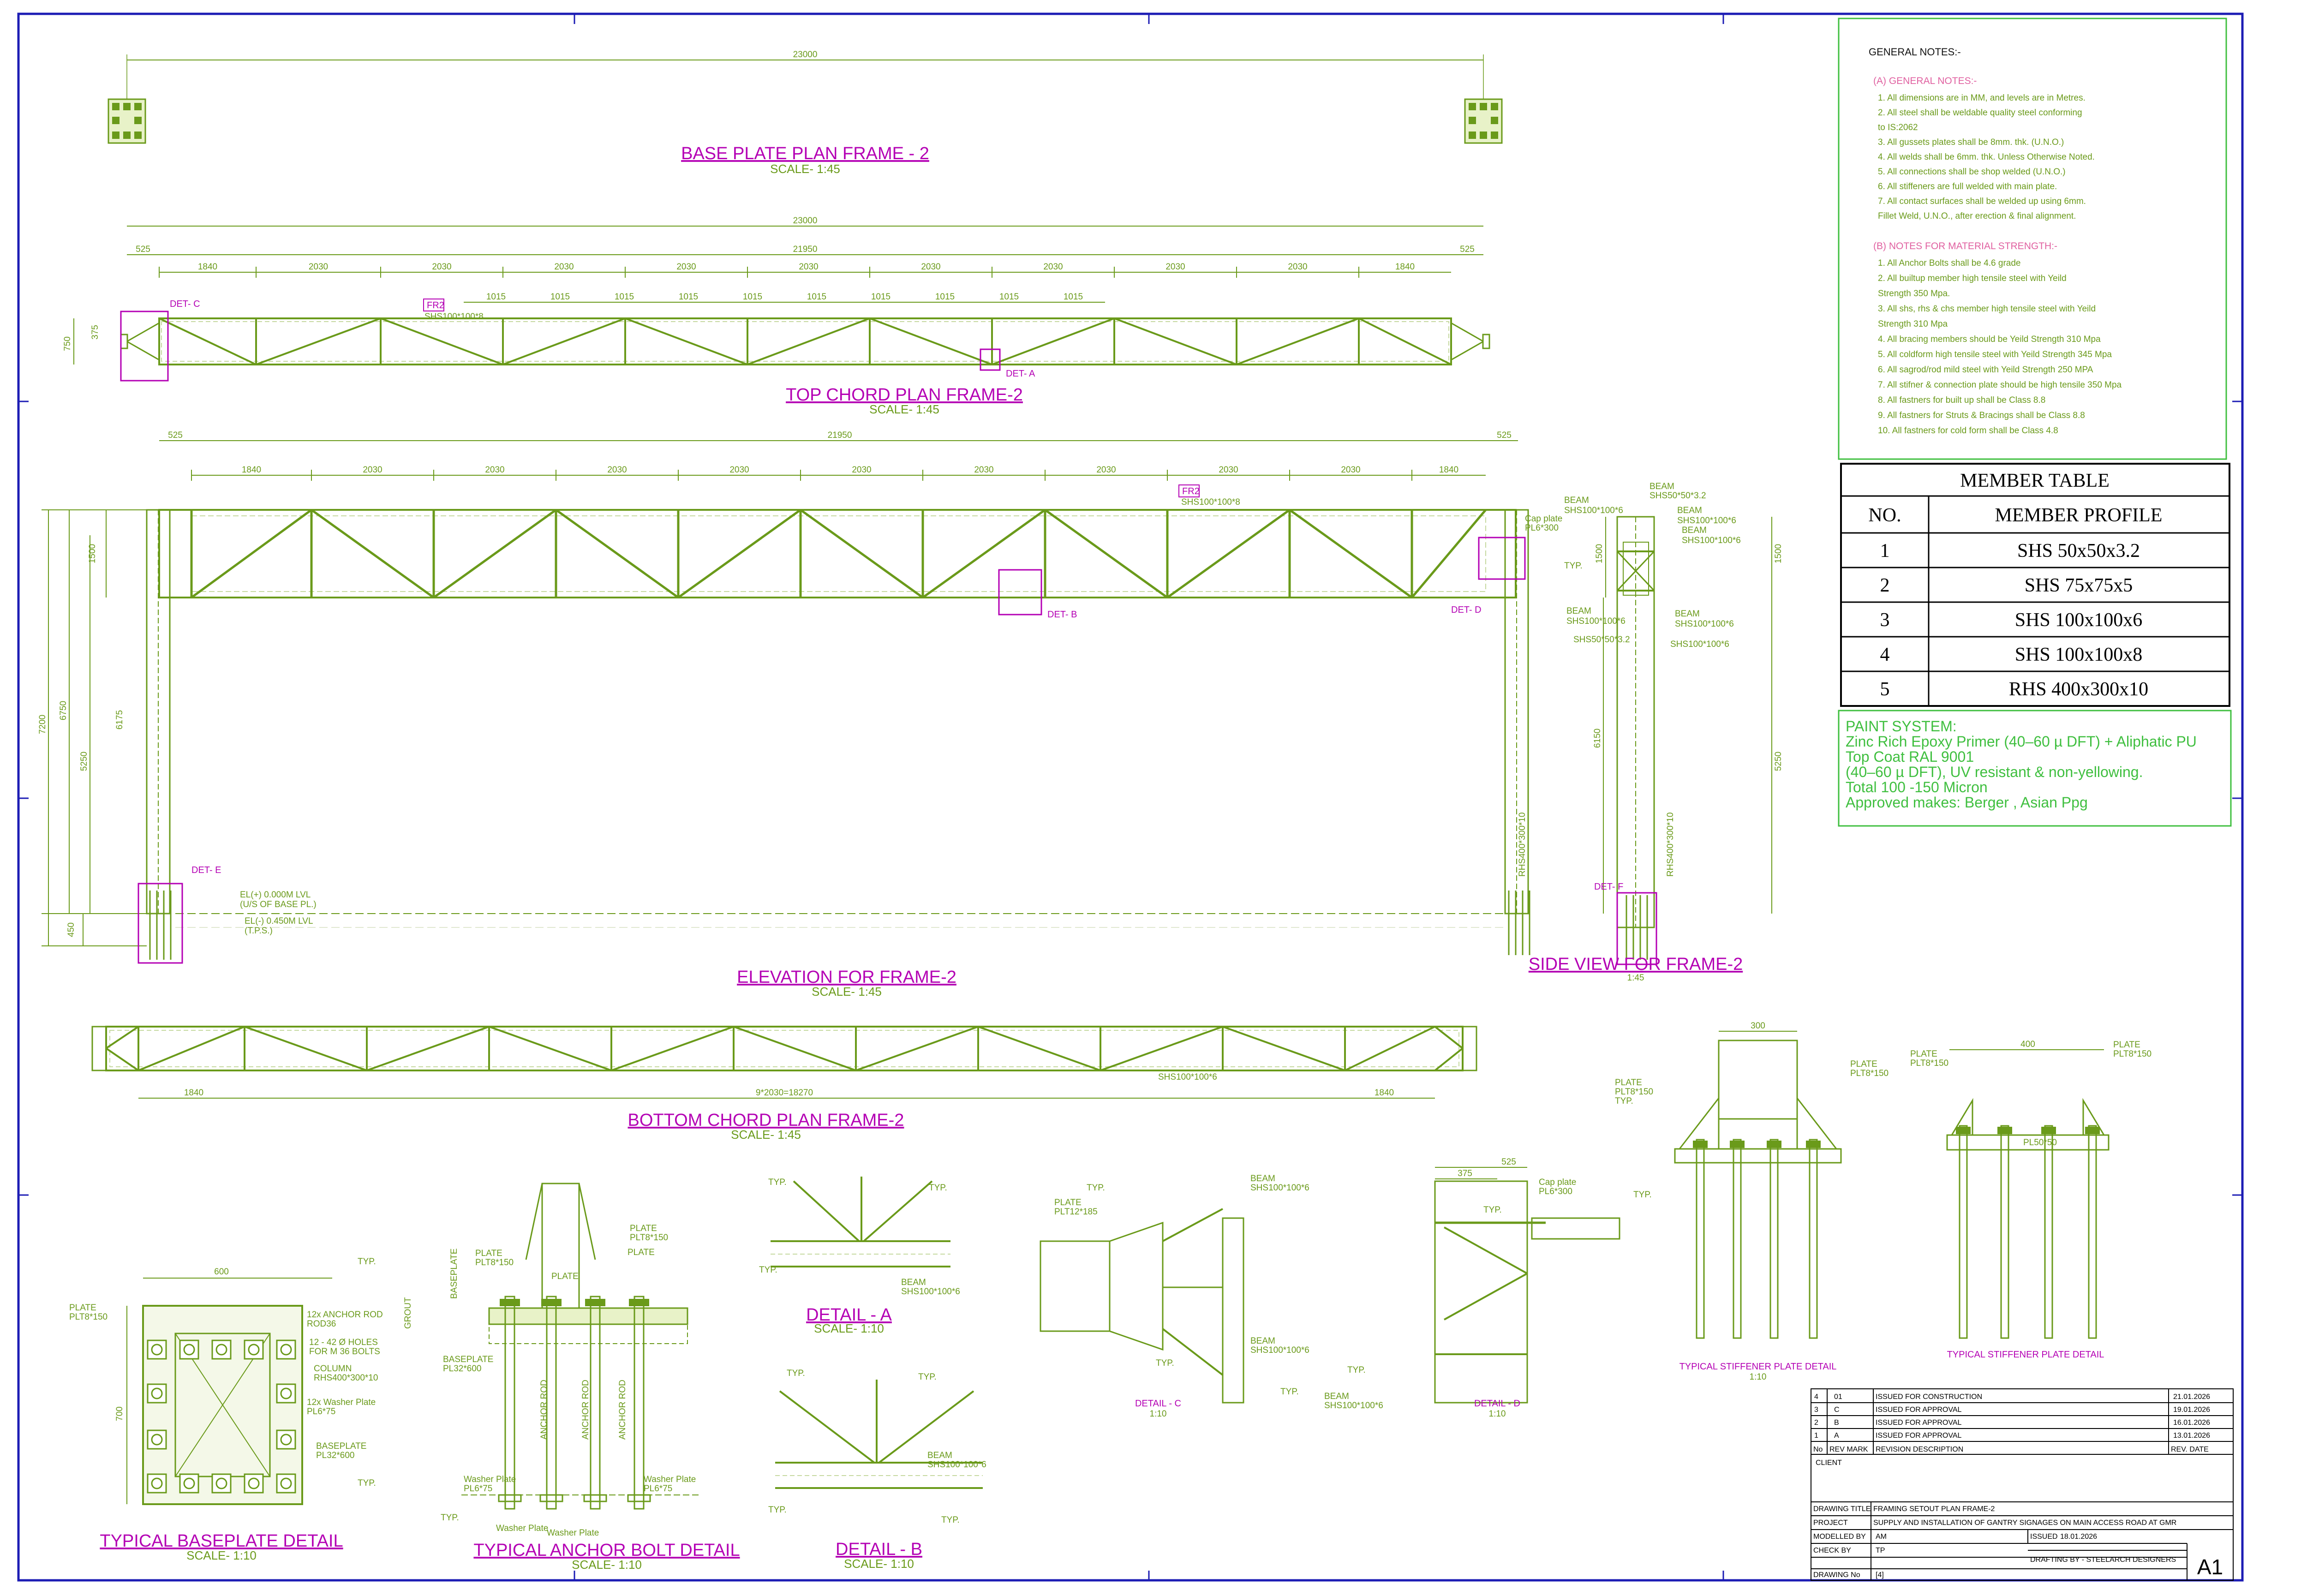 This screenshot has height=1596, width=2307. Describe the element at coordinates (805, 55) in the screenshot. I see `base-plate-overall-dim: 23000` at that location.